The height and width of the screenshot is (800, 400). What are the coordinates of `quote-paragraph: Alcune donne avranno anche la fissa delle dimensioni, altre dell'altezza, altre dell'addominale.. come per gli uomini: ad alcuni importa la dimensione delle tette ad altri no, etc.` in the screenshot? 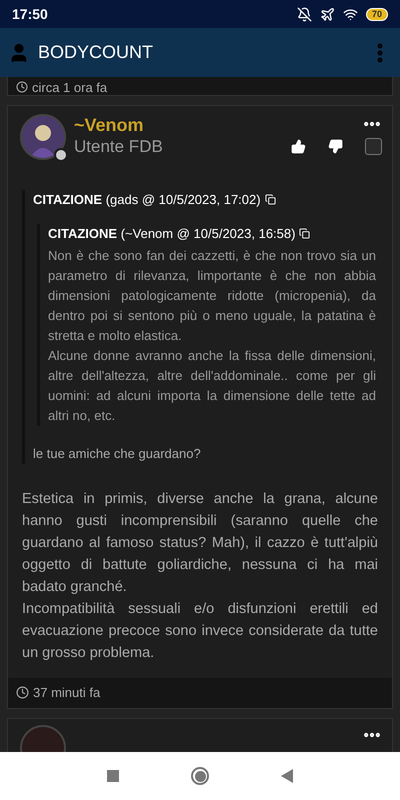 It's located at (212, 386).